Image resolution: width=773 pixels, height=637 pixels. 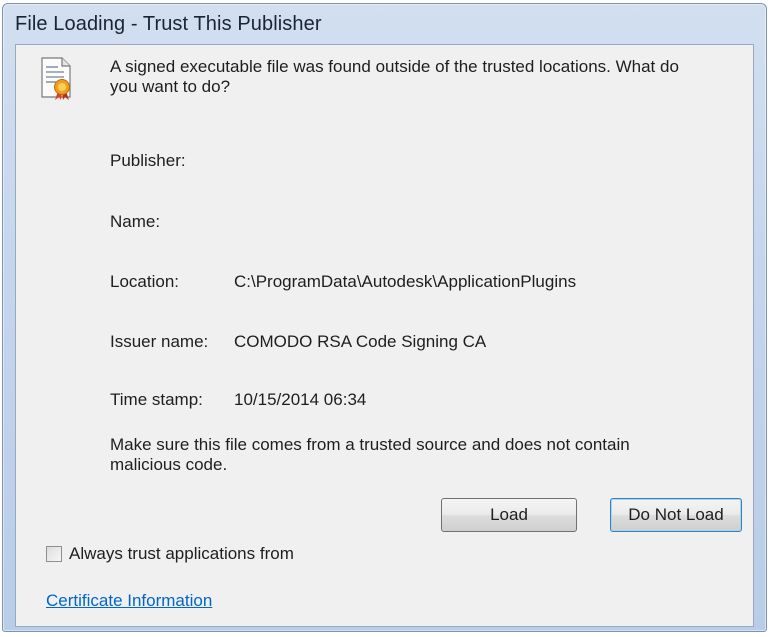 I want to click on window-title: File Loading - Trust This Publisher, so click(x=168, y=24).